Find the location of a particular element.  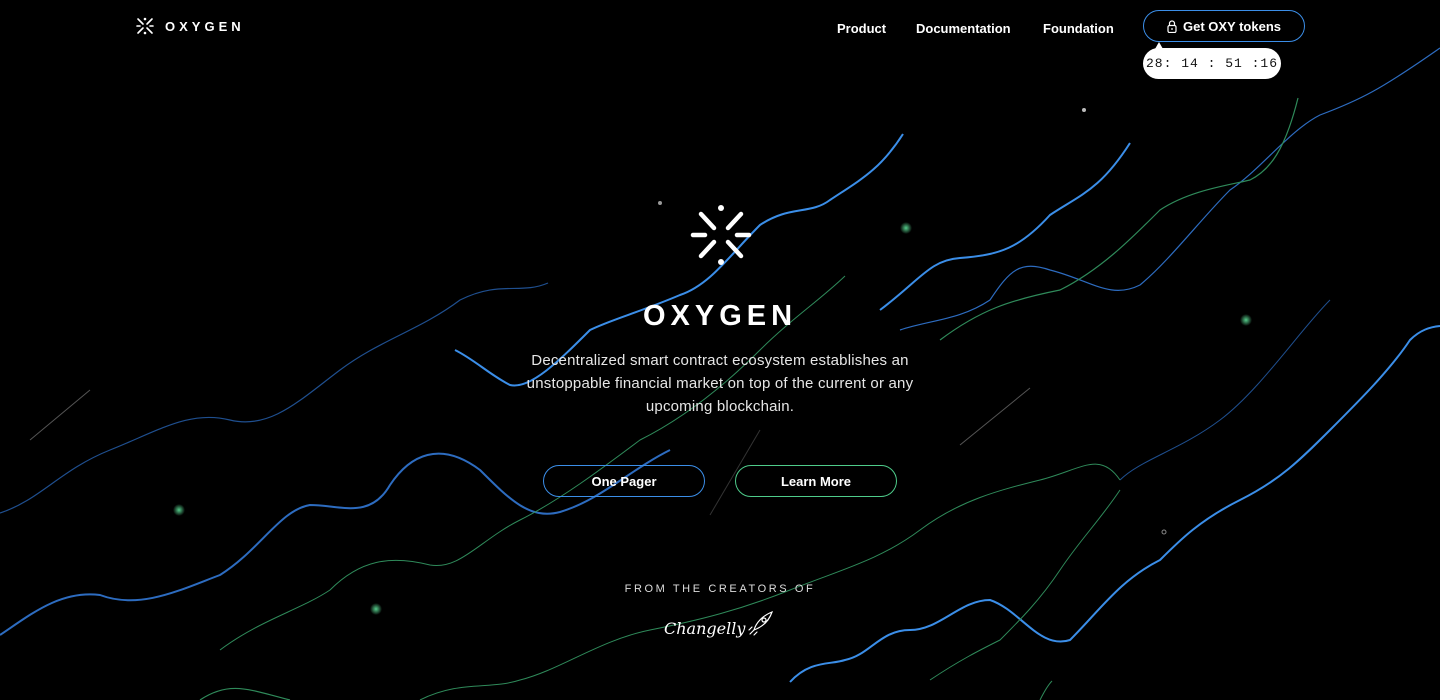

nav-documentation: Documentation is located at coordinates (963, 28).